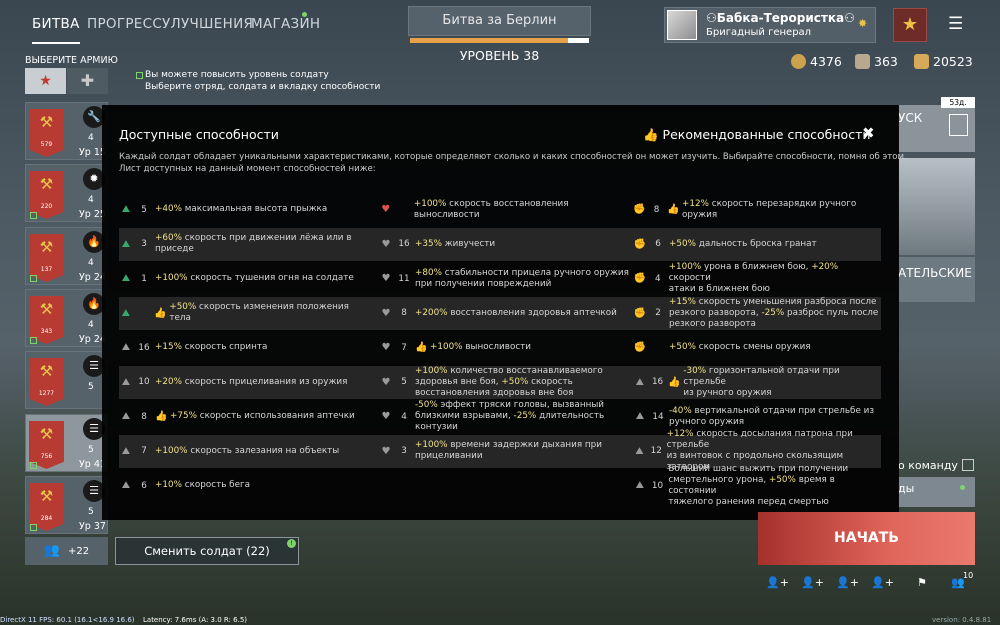  What do you see at coordinates (404, 313) in the screenshot?
I see `ability-count: 8` at bounding box center [404, 313].